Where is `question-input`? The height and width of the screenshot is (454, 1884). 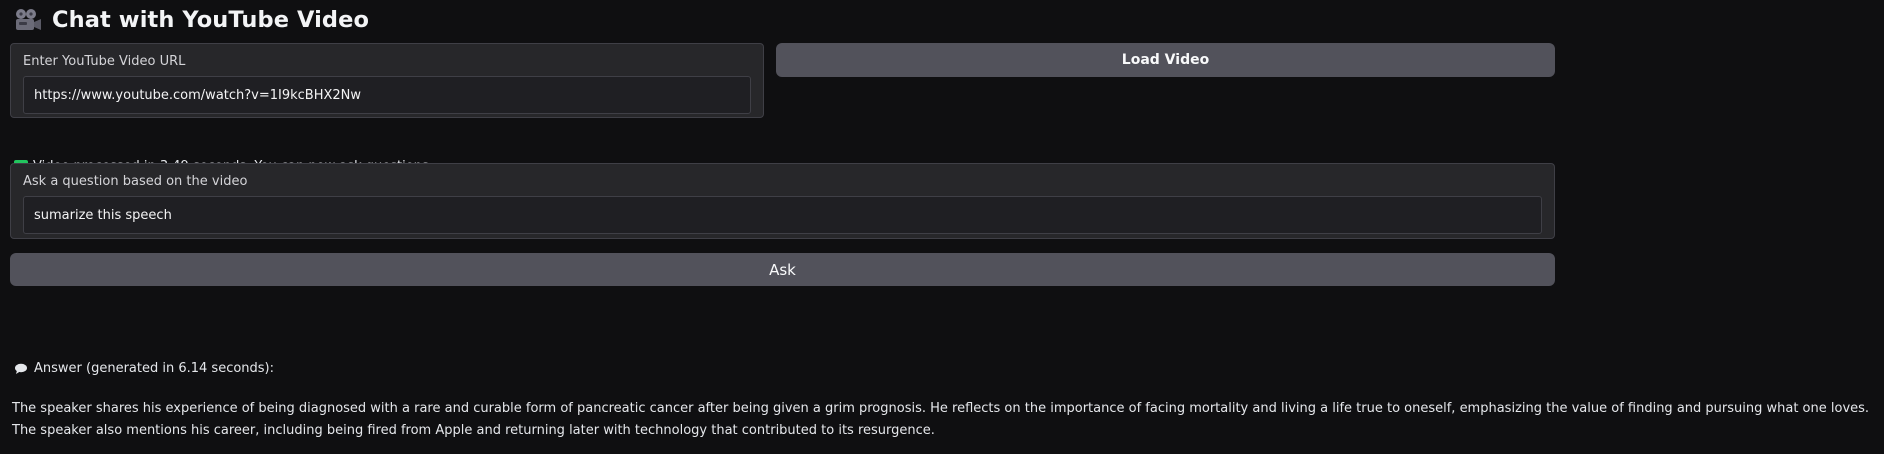 question-input is located at coordinates (782, 215).